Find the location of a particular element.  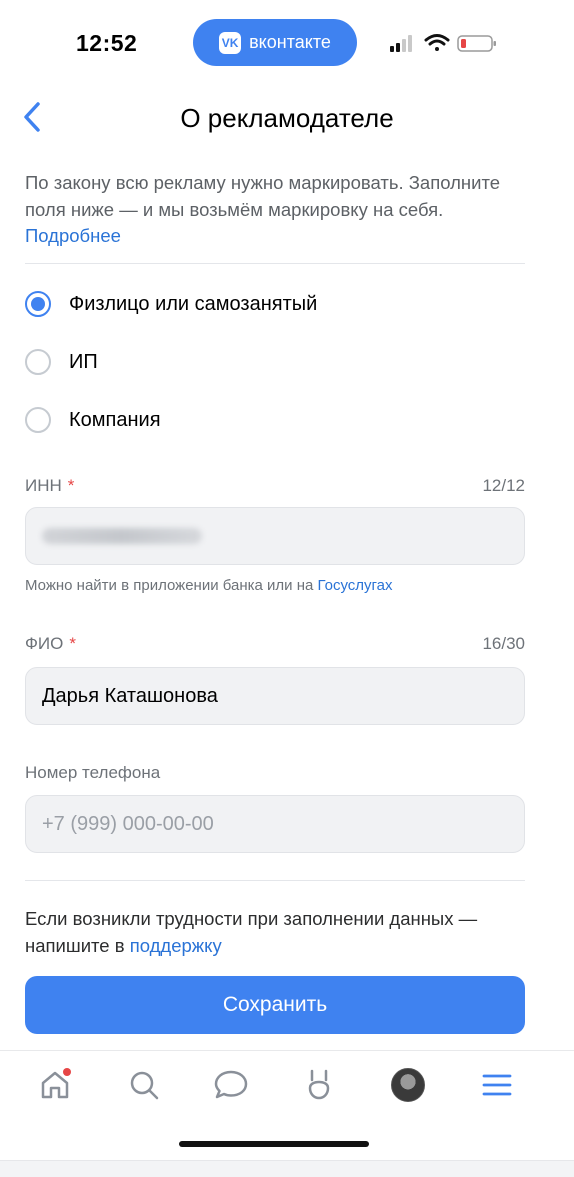

radio-label: Физлицо или самозанятый is located at coordinates (193, 303).